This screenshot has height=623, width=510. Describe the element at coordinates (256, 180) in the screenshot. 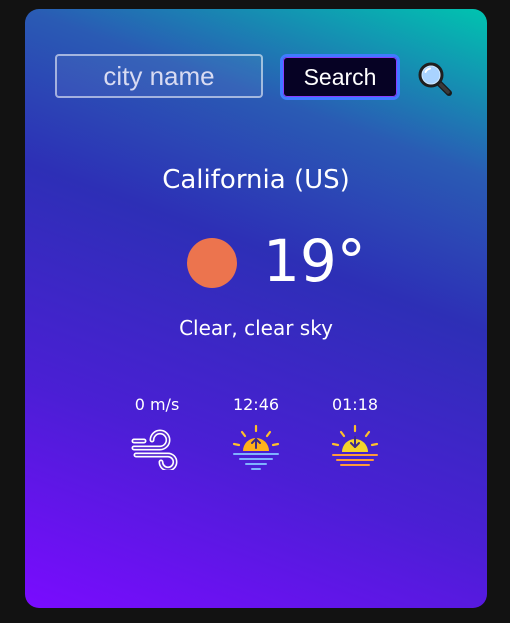

I see `location-title: California (US)` at that location.